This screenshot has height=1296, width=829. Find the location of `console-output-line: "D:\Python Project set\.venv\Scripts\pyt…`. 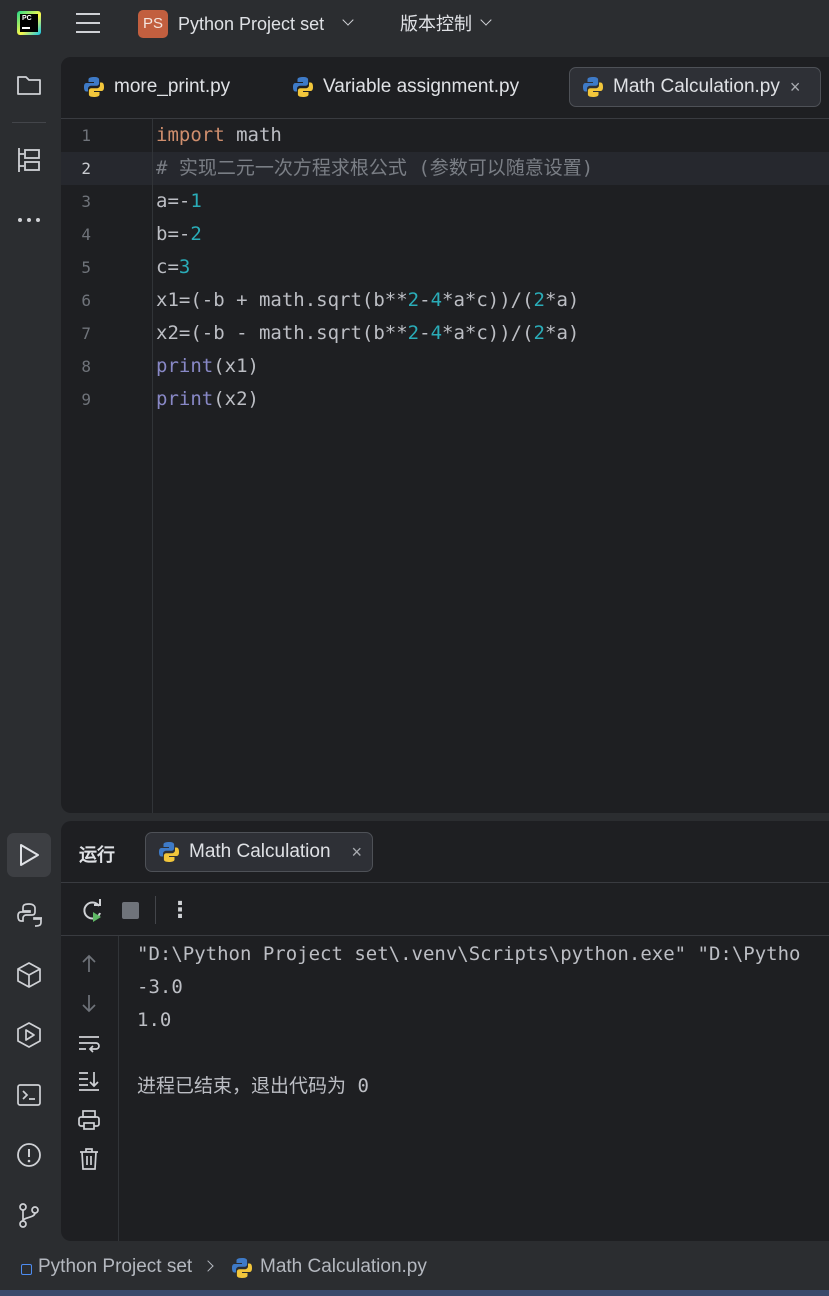

console-output-line: "D:\Python Project set\.venv\Scripts\pyt… is located at coordinates (469, 954).